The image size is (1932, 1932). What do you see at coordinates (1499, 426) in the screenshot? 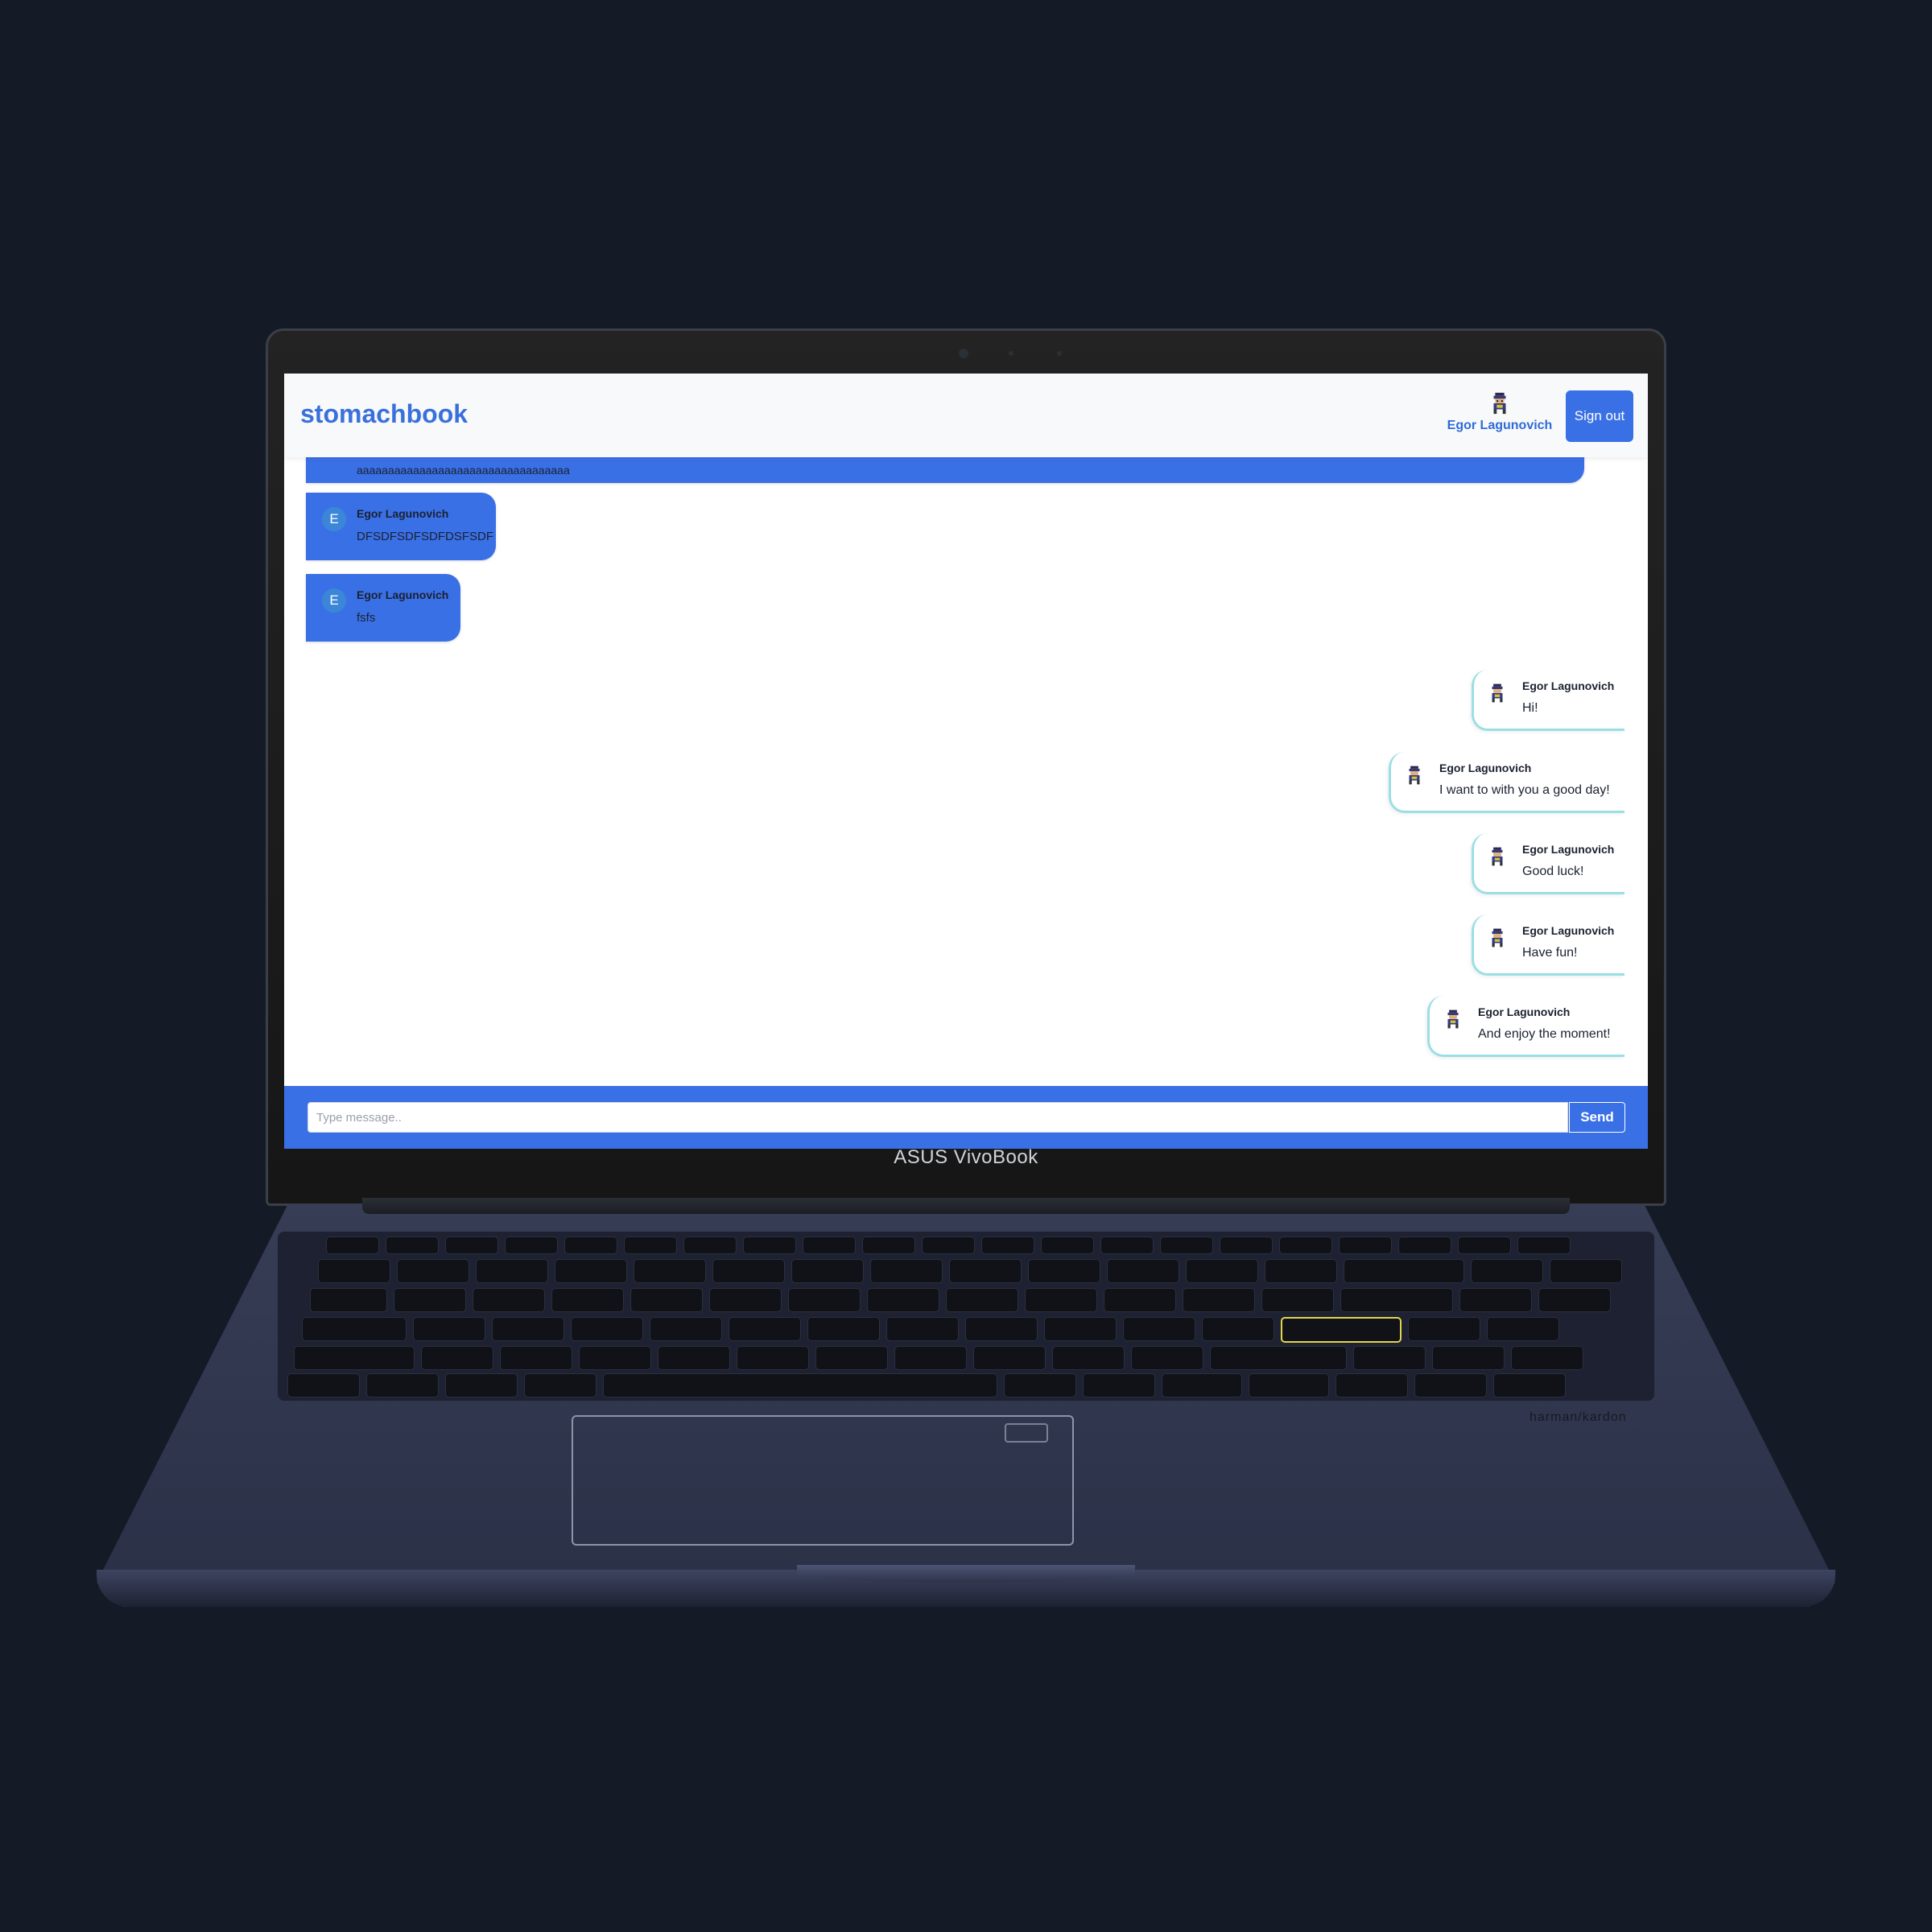
I see `user-name: Egor Lagunovich` at bounding box center [1499, 426].